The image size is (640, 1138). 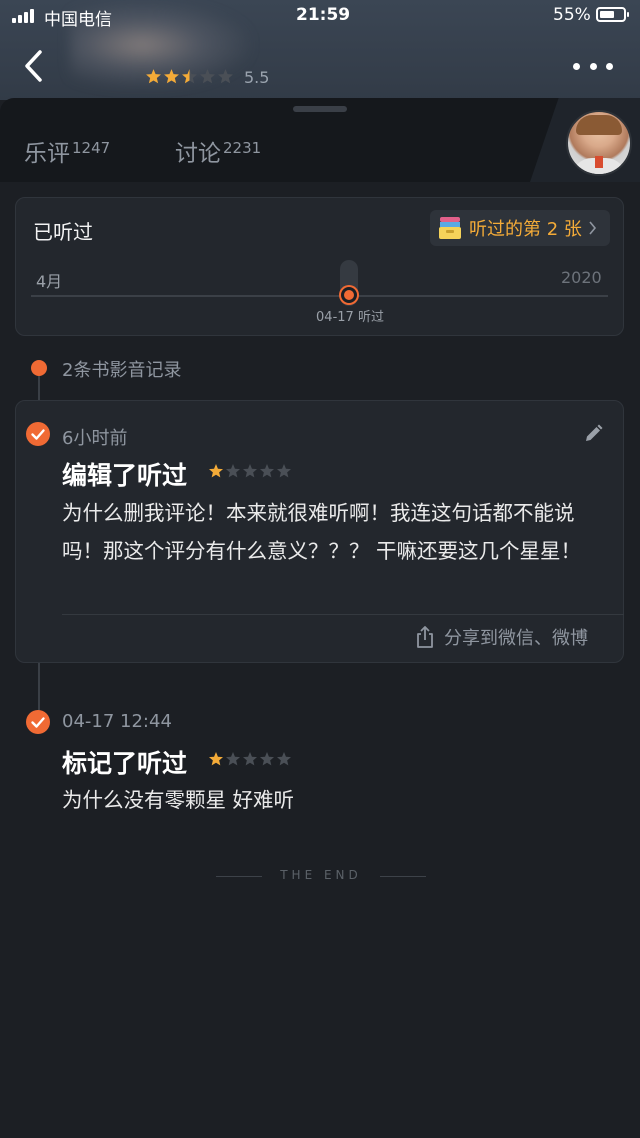 What do you see at coordinates (63, 232) in the screenshot?
I see `listened-title: 已听过` at bounding box center [63, 232].